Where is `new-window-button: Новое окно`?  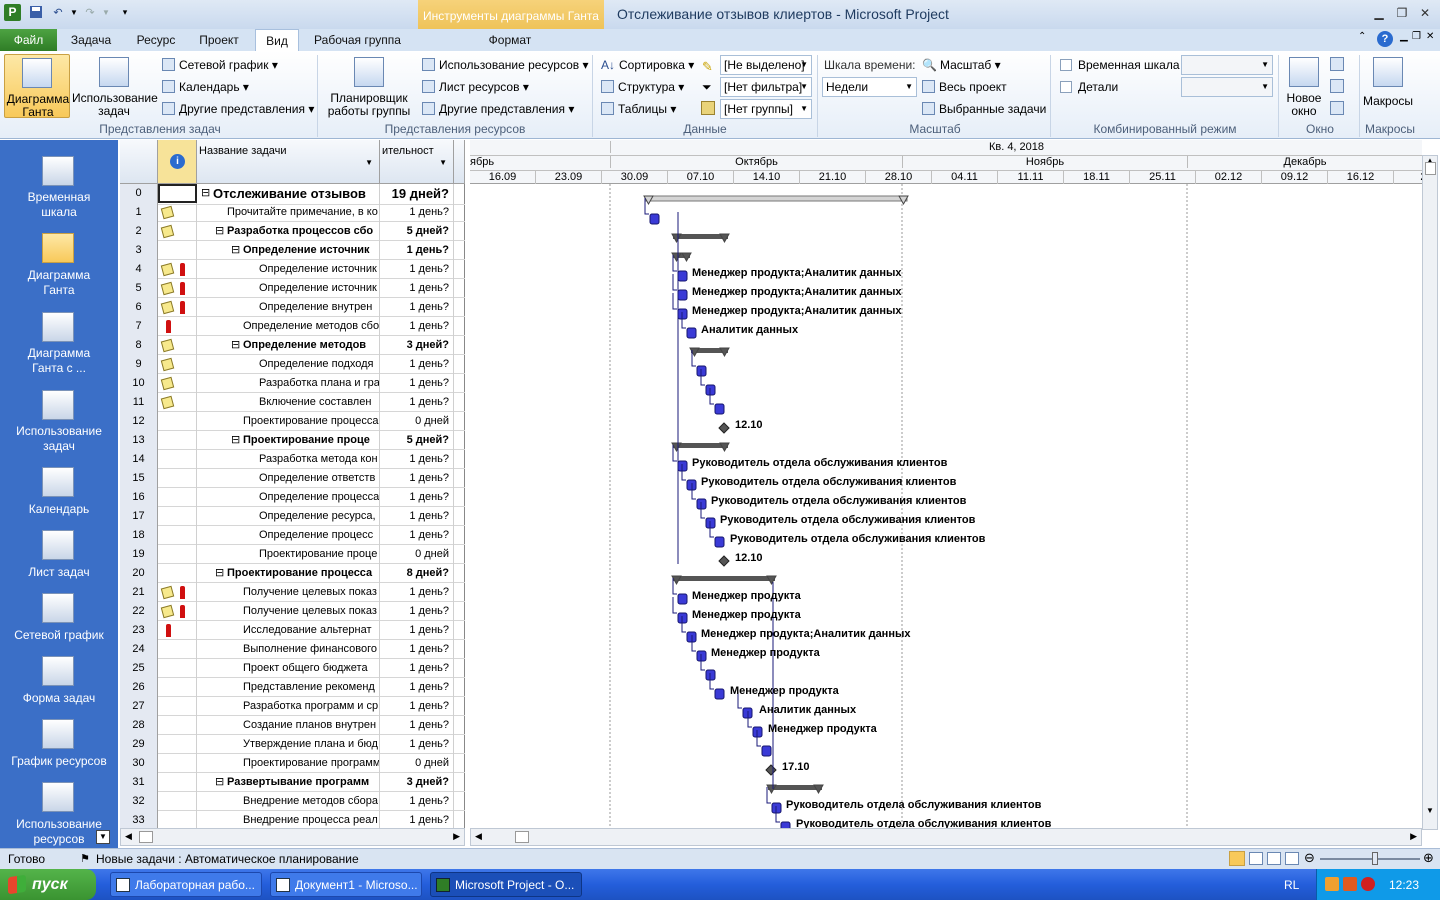 new-window-button: Новое окно is located at coordinates (1304, 86).